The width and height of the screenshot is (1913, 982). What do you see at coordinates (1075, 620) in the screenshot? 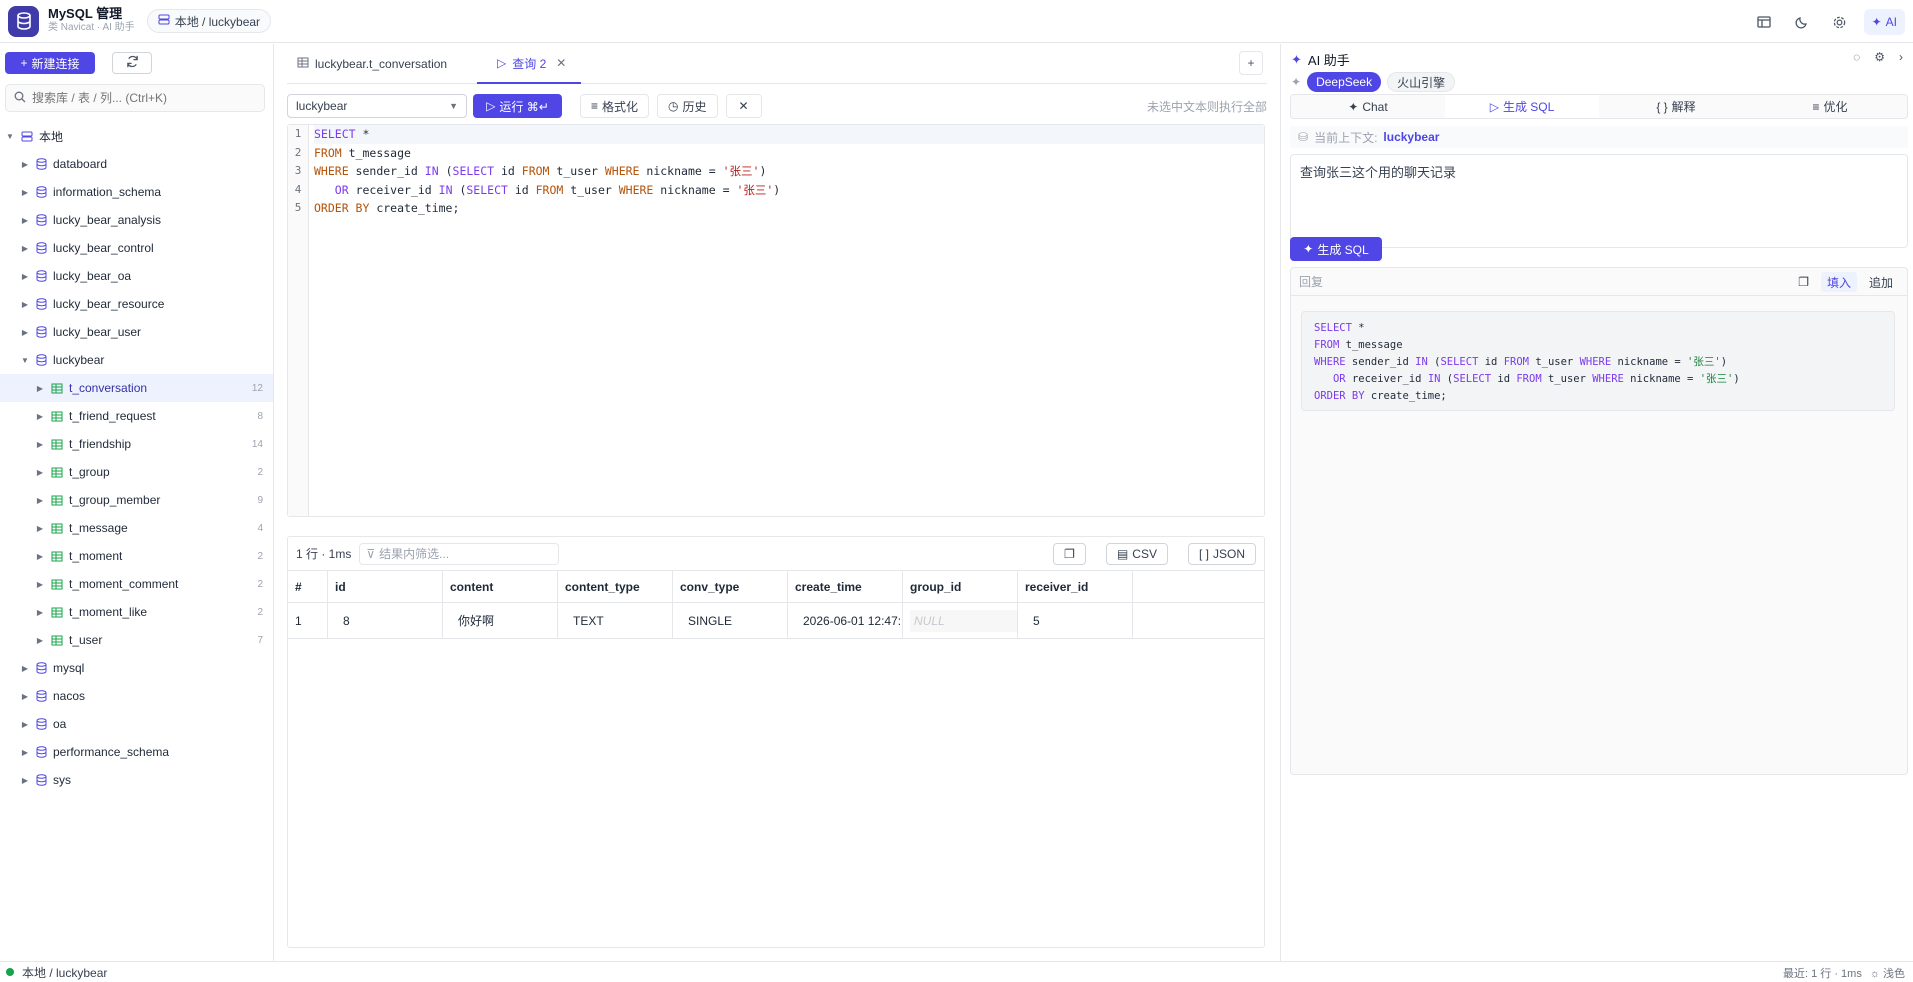
I see `table-cell: 5` at bounding box center [1075, 620].